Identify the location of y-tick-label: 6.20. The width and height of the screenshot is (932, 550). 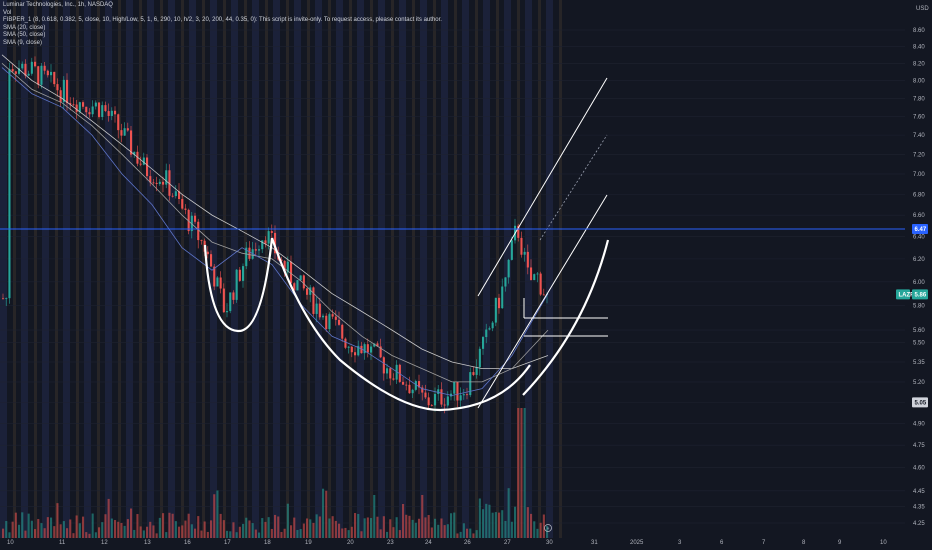
(919, 260).